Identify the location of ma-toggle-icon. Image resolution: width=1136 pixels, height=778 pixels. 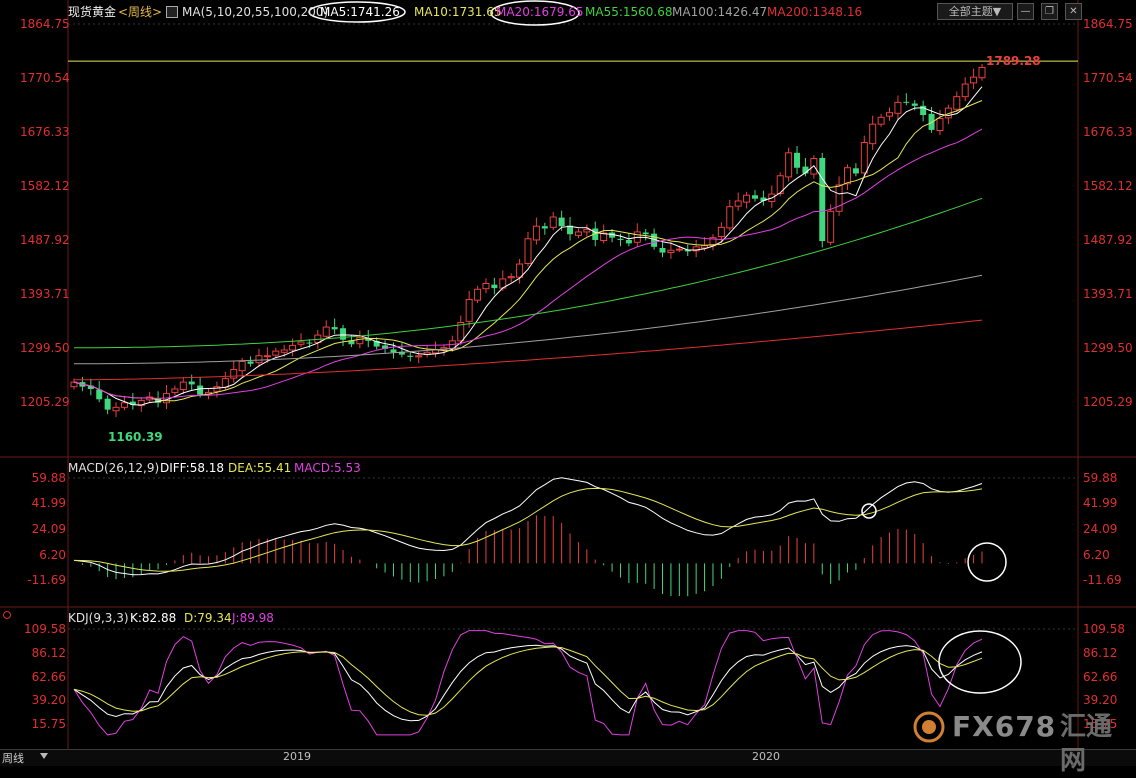
(172, 12).